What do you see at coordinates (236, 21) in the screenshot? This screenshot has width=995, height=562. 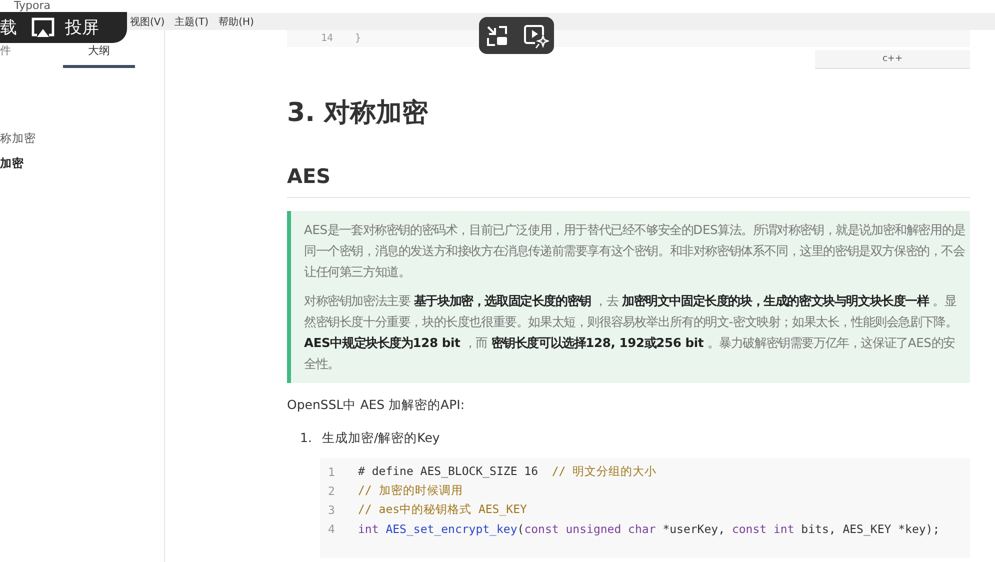 I see `menu-item: 帮助(H)` at bounding box center [236, 21].